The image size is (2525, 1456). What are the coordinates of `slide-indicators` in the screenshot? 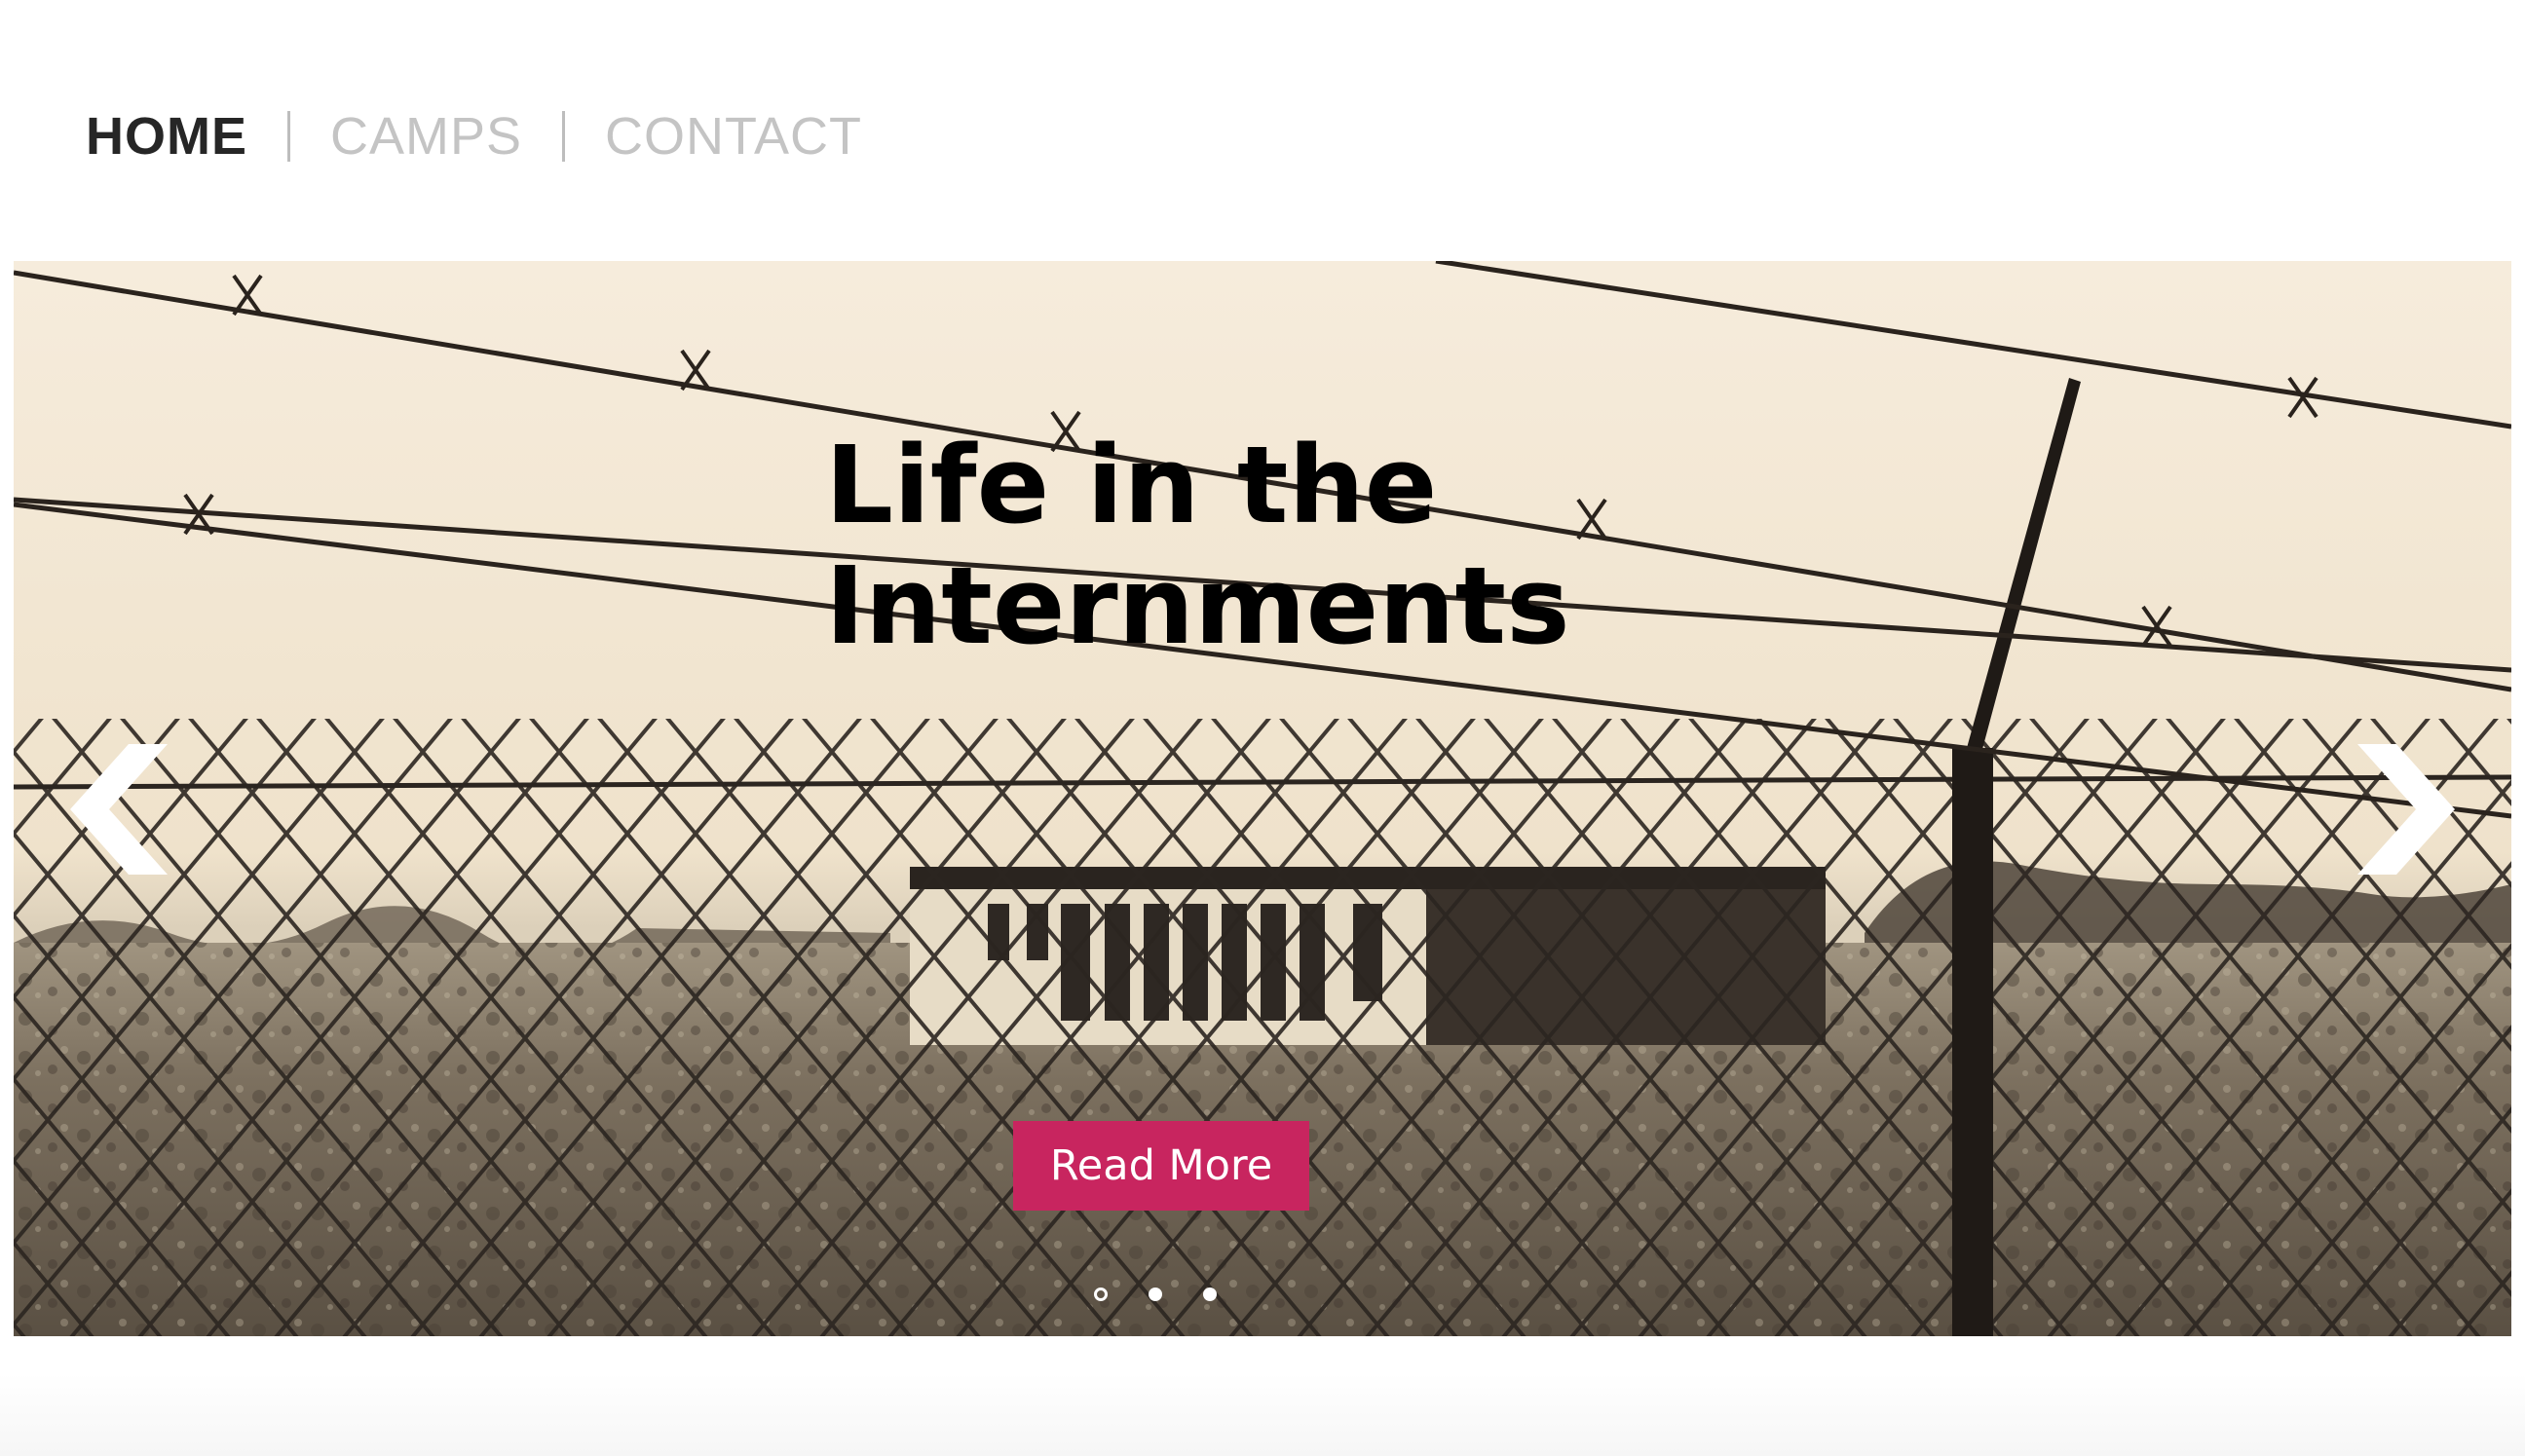 It's located at (1176, 1294).